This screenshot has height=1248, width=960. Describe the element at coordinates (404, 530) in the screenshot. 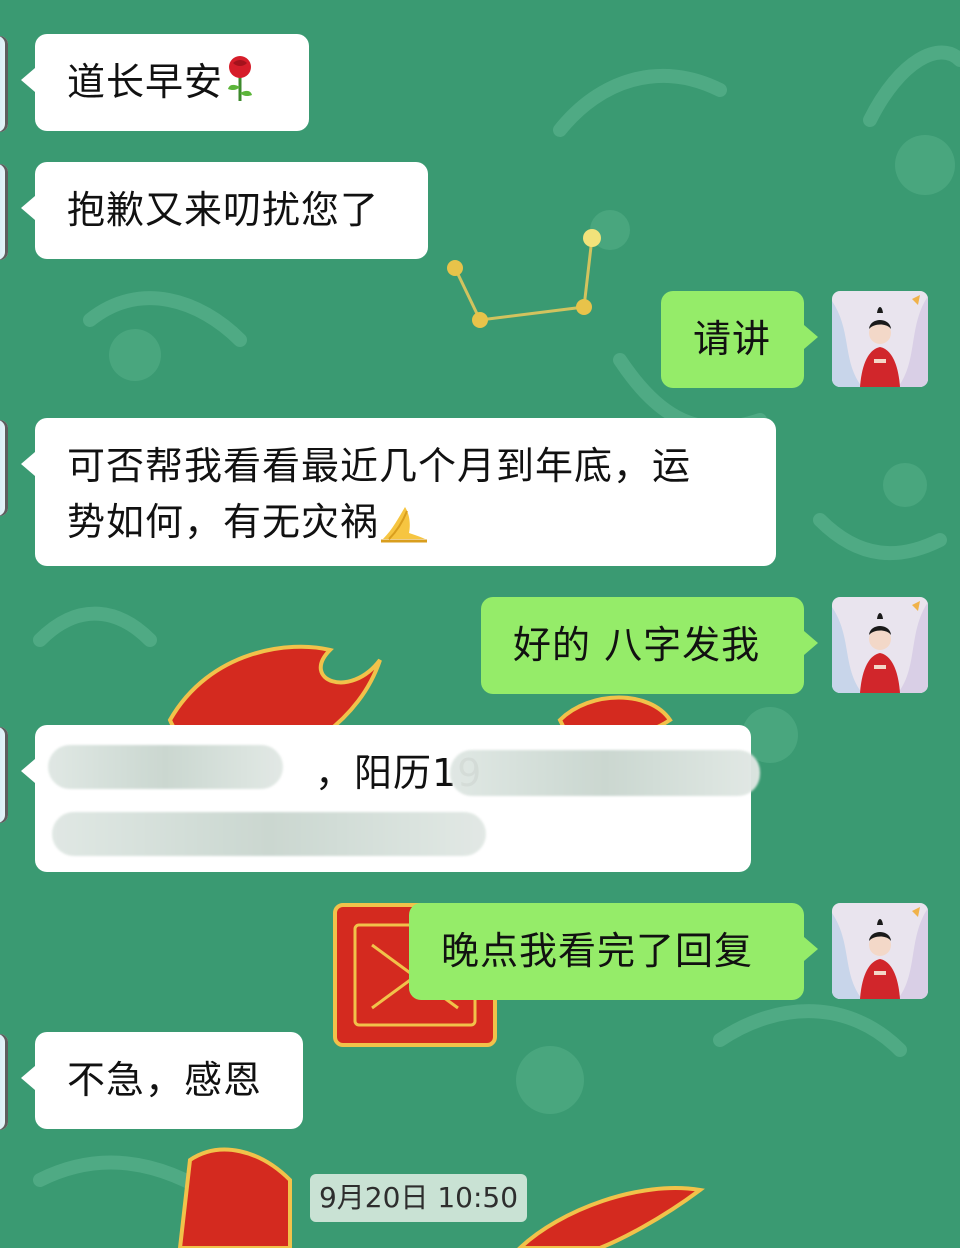

I see `pray-icon` at that location.